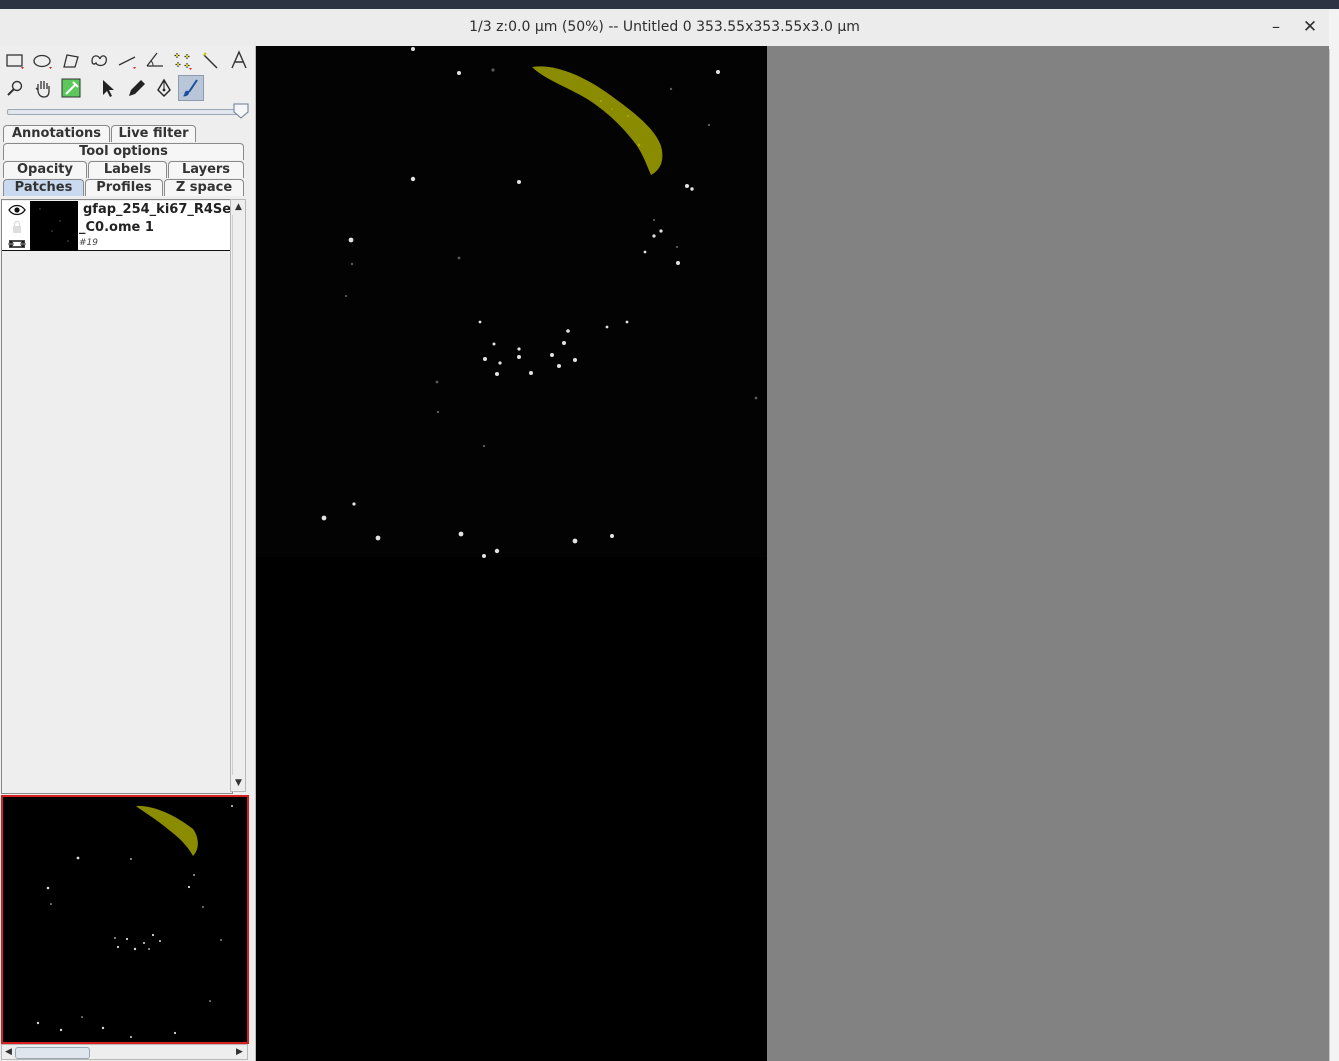 This screenshot has width=1339, height=1061. I want to click on color-picker-tool-icon, so click(71, 88).